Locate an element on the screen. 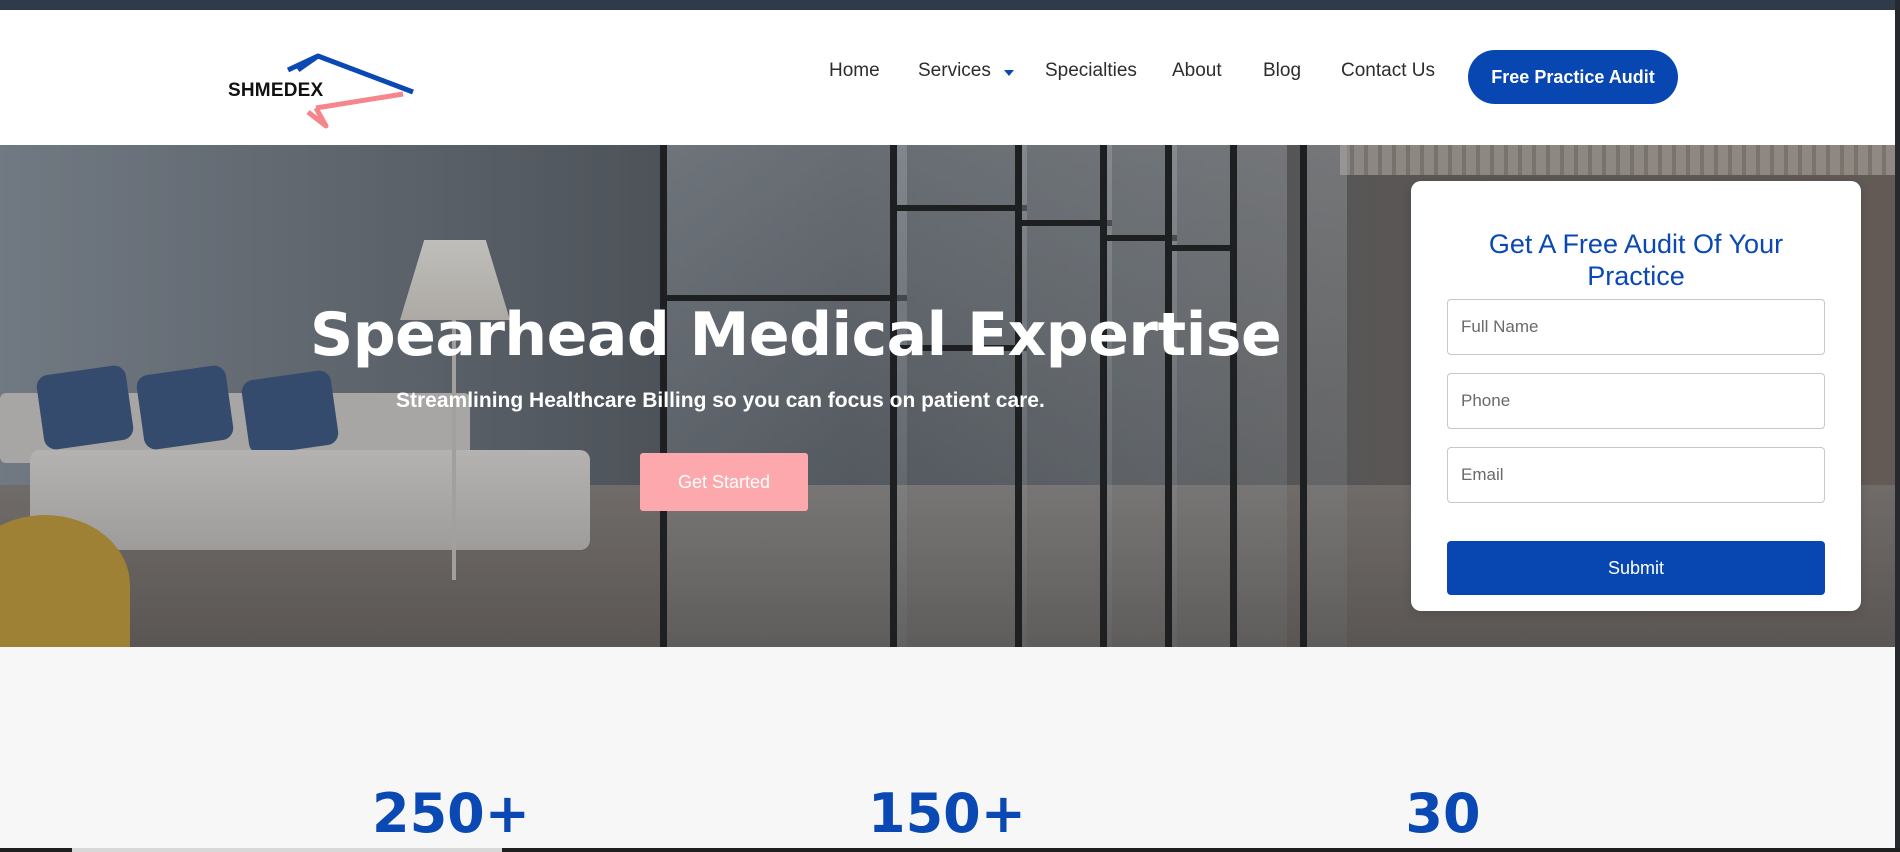  get-started-button: Get Started is located at coordinates (724, 482).